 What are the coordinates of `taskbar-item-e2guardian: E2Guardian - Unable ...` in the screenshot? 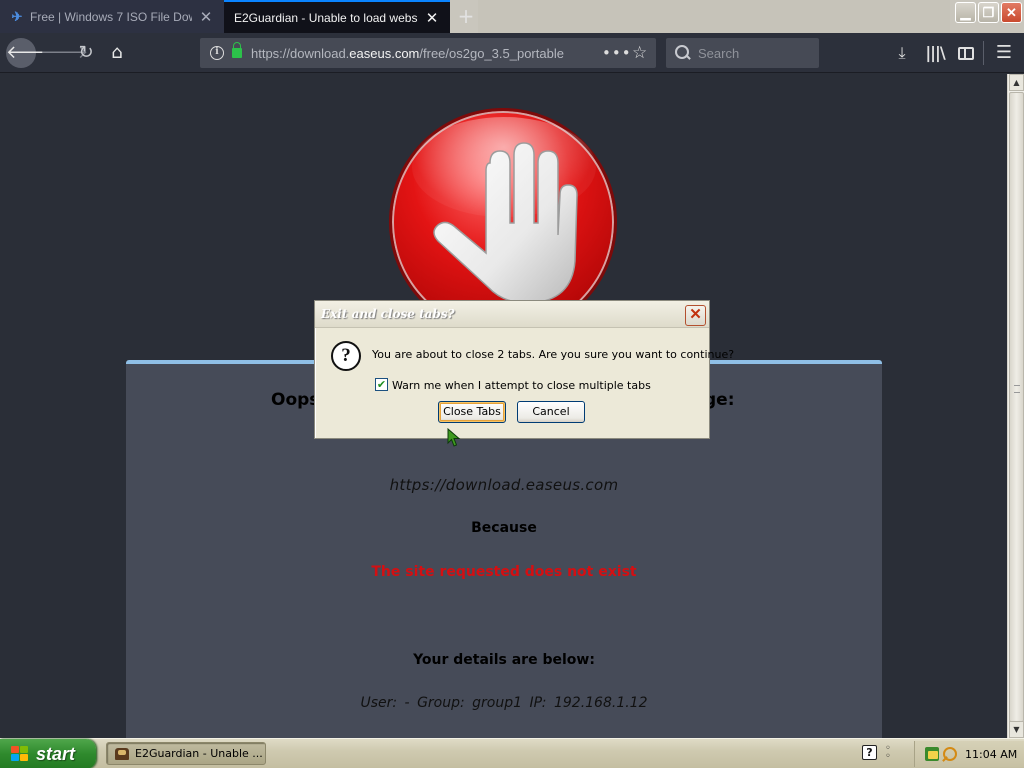 It's located at (186, 753).